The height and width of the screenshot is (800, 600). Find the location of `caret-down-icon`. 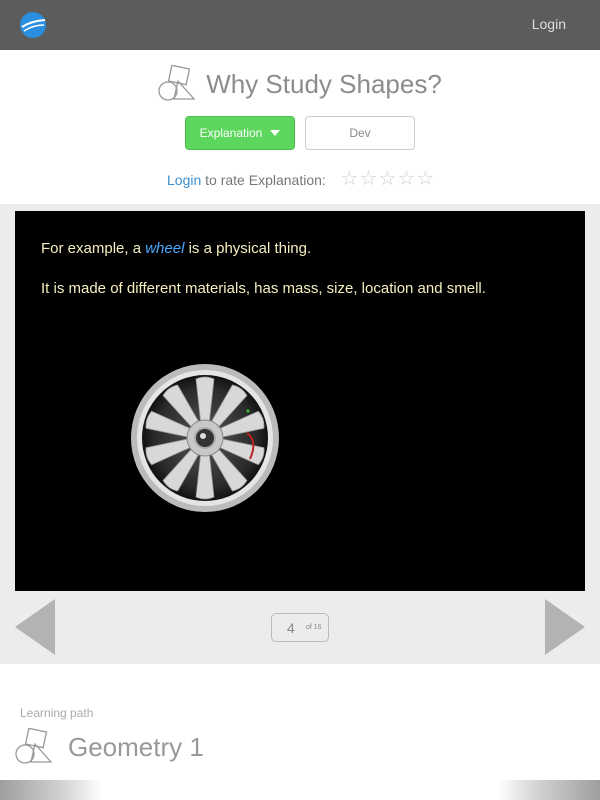

caret-down-icon is located at coordinates (275, 133).